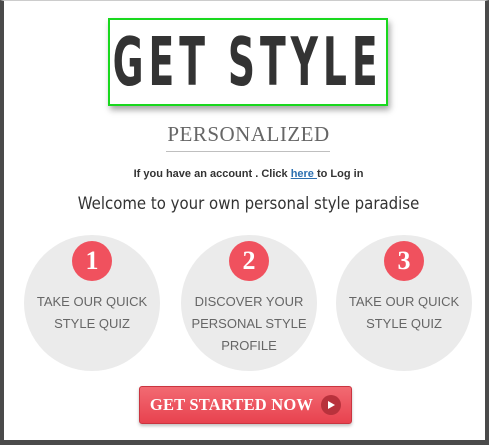  I want to click on login-link: here, so click(304, 174).